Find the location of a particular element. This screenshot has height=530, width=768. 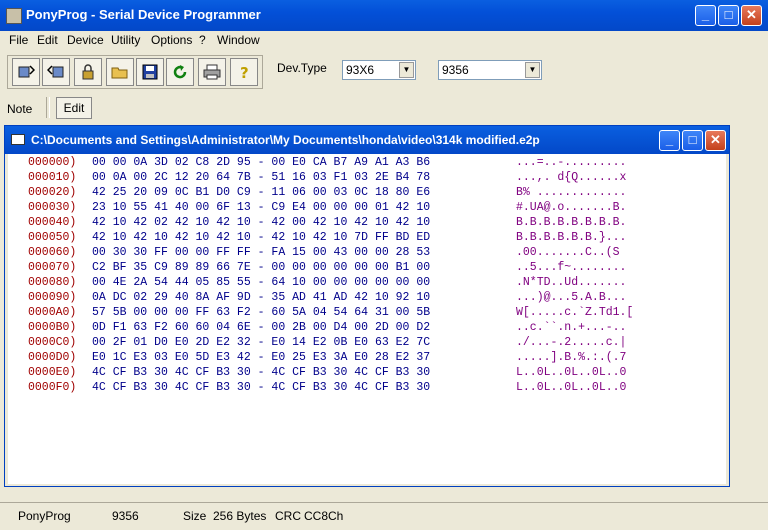

hex-address: 000080) is located at coordinates (52, 282).